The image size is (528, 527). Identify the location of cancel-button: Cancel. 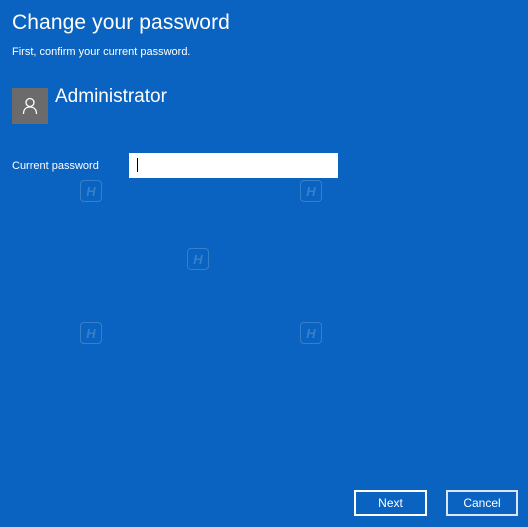
(482, 503).